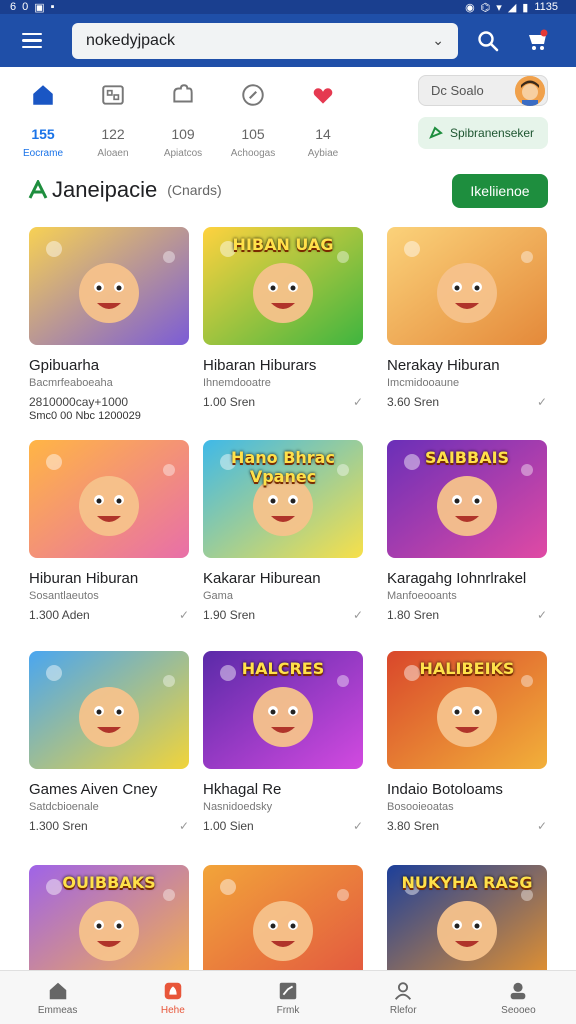 The image size is (576, 1024). I want to click on status-bar: 6 0 ▣ ▪ ◉ ⌬ ▾ ◢ ▮ 1135, so click(288, 7).